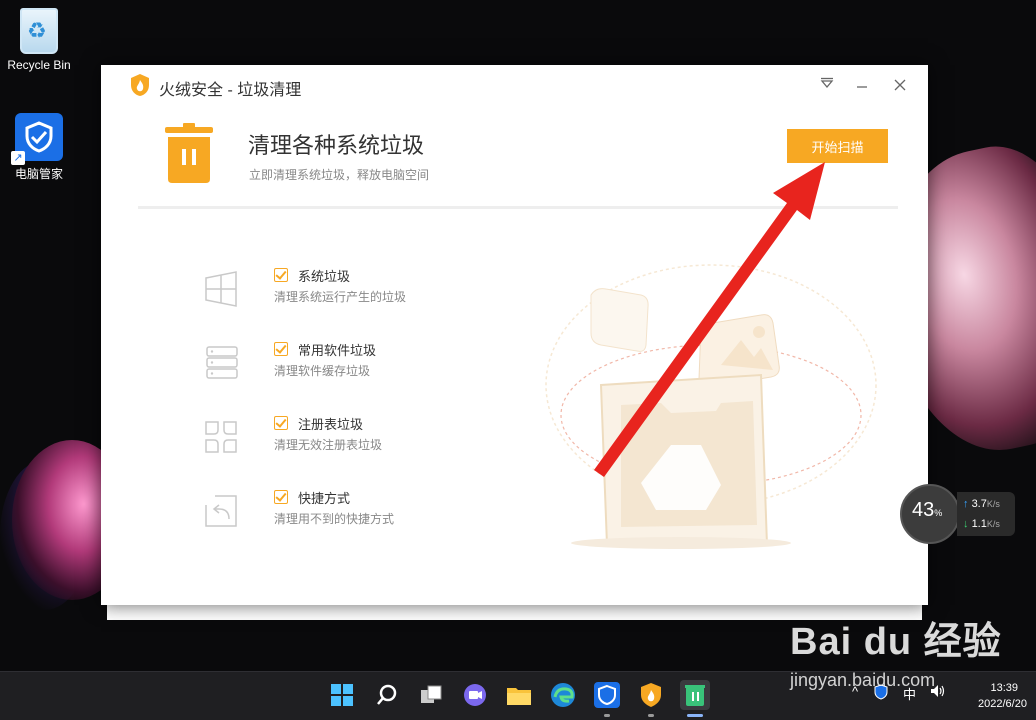 The height and width of the screenshot is (720, 1036). What do you see at coordinates (339, 175) in the screenshot?
I see `page-subtitle: 立即清理系统垃圾，释放电脑空间` at bounding box center [339, 175].